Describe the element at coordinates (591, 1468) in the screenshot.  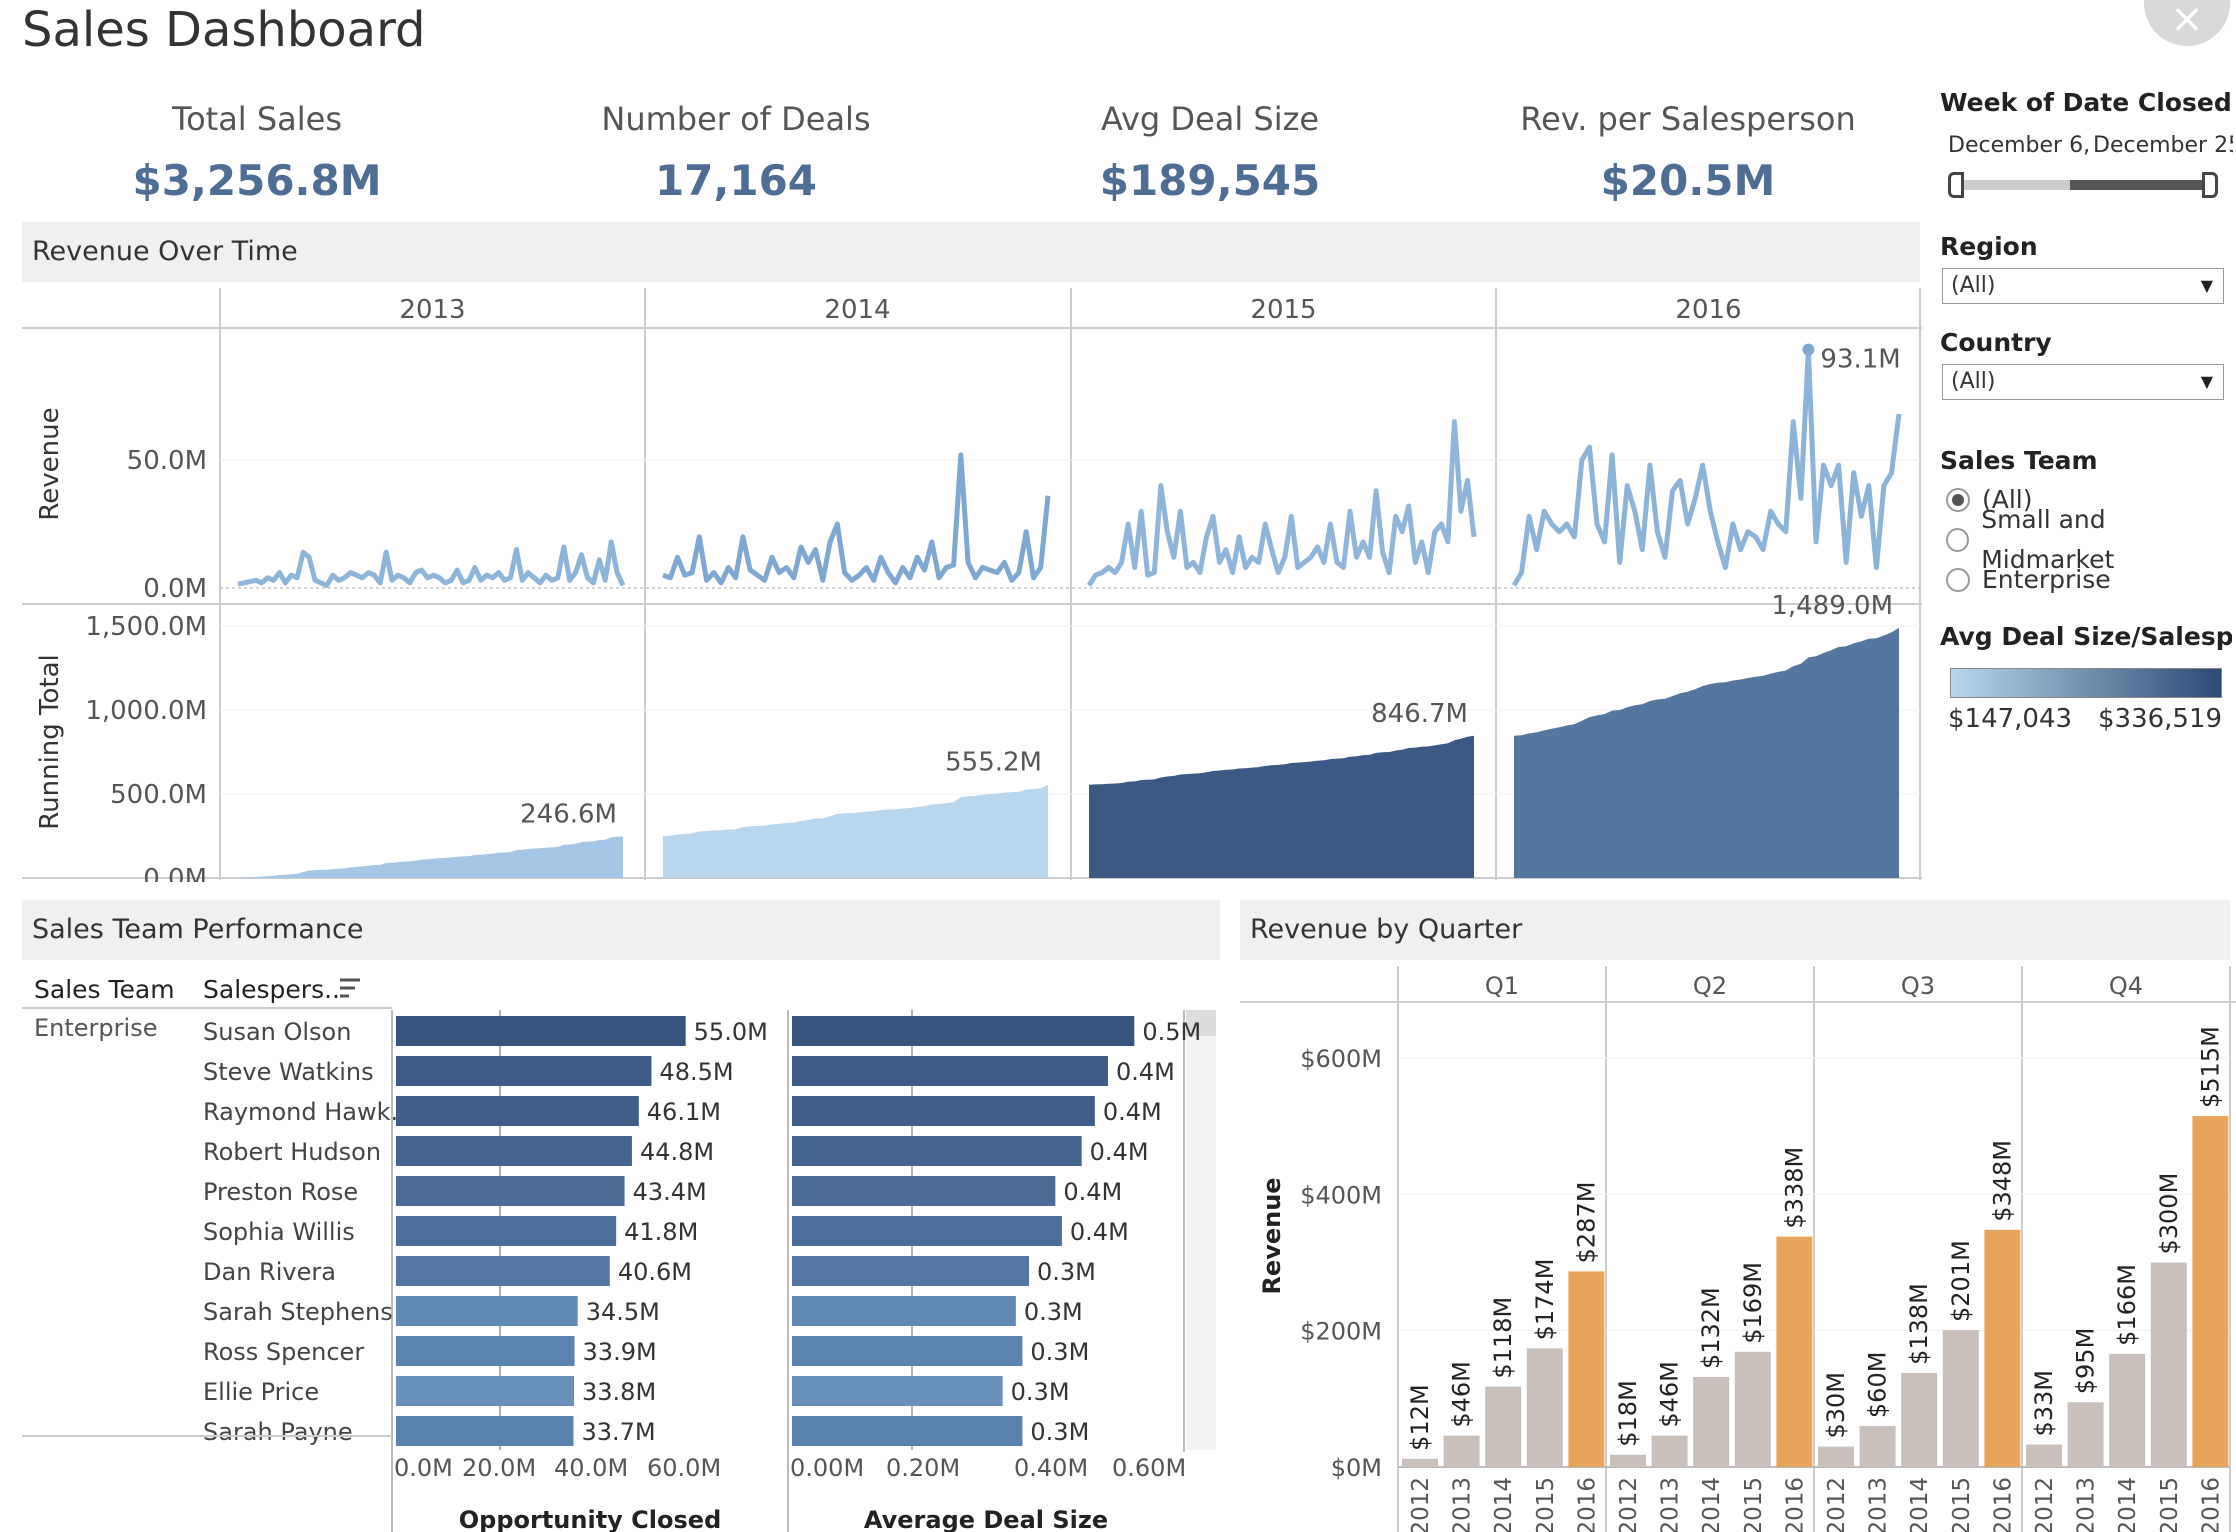
I see `opportunity-axis-tick: 40.0M` at that location.